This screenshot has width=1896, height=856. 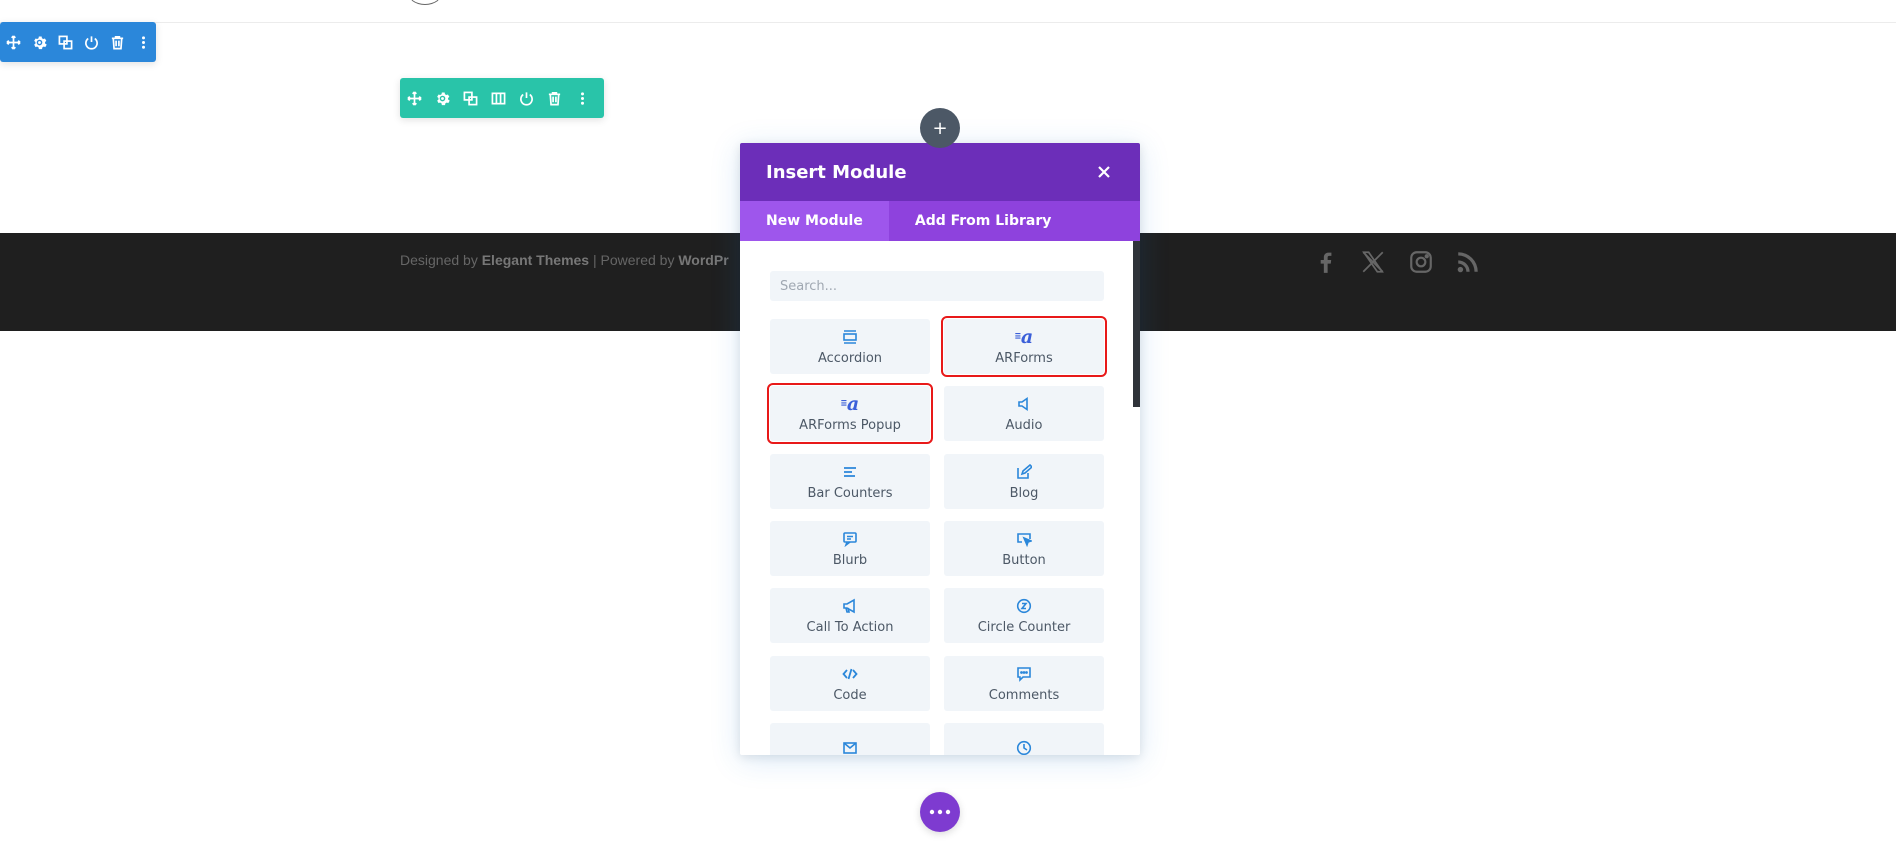 I want to click on module-arforms-popup: ≡ a ARForms Popup, so click(x=850, y=413).